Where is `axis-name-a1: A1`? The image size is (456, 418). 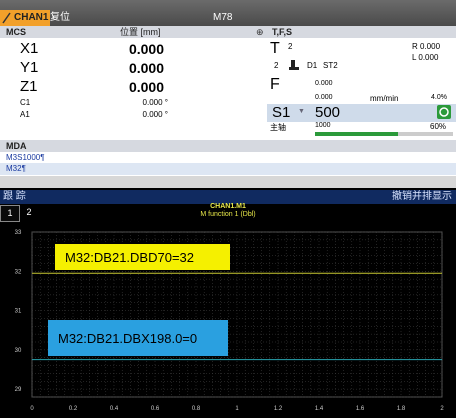 axis-name-a1: A1 is located at coordinates (25, 114).